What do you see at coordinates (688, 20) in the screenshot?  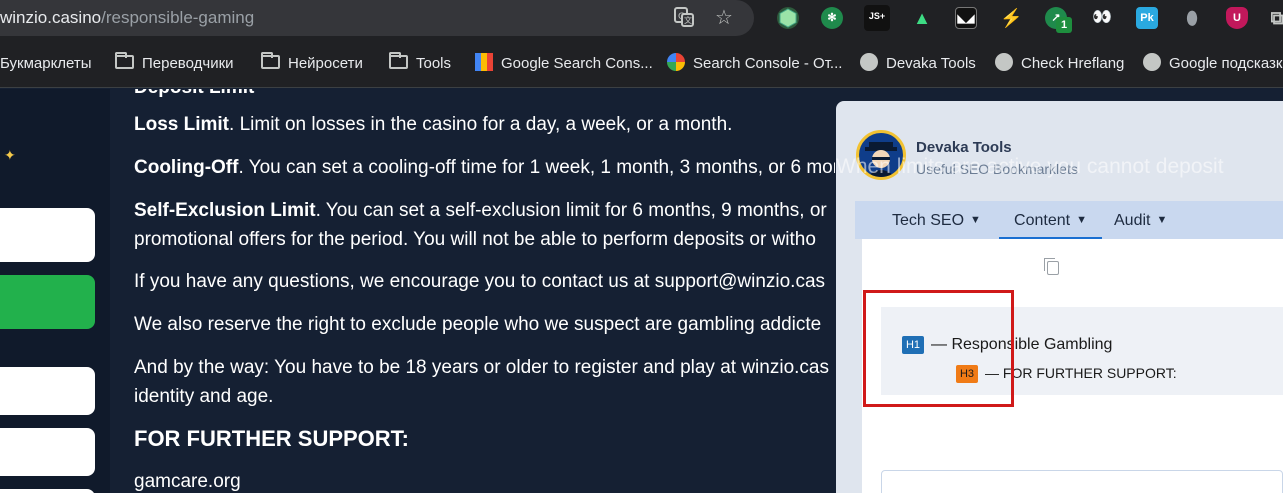 I see `svg-text: 文` at bounding box center [688, 20].